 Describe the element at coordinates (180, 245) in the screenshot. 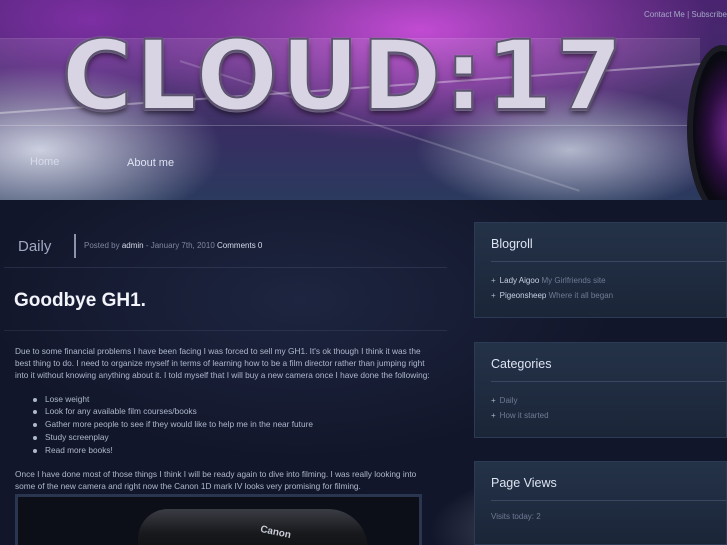

I see `post-date: - January 7th, 2010` at that location.